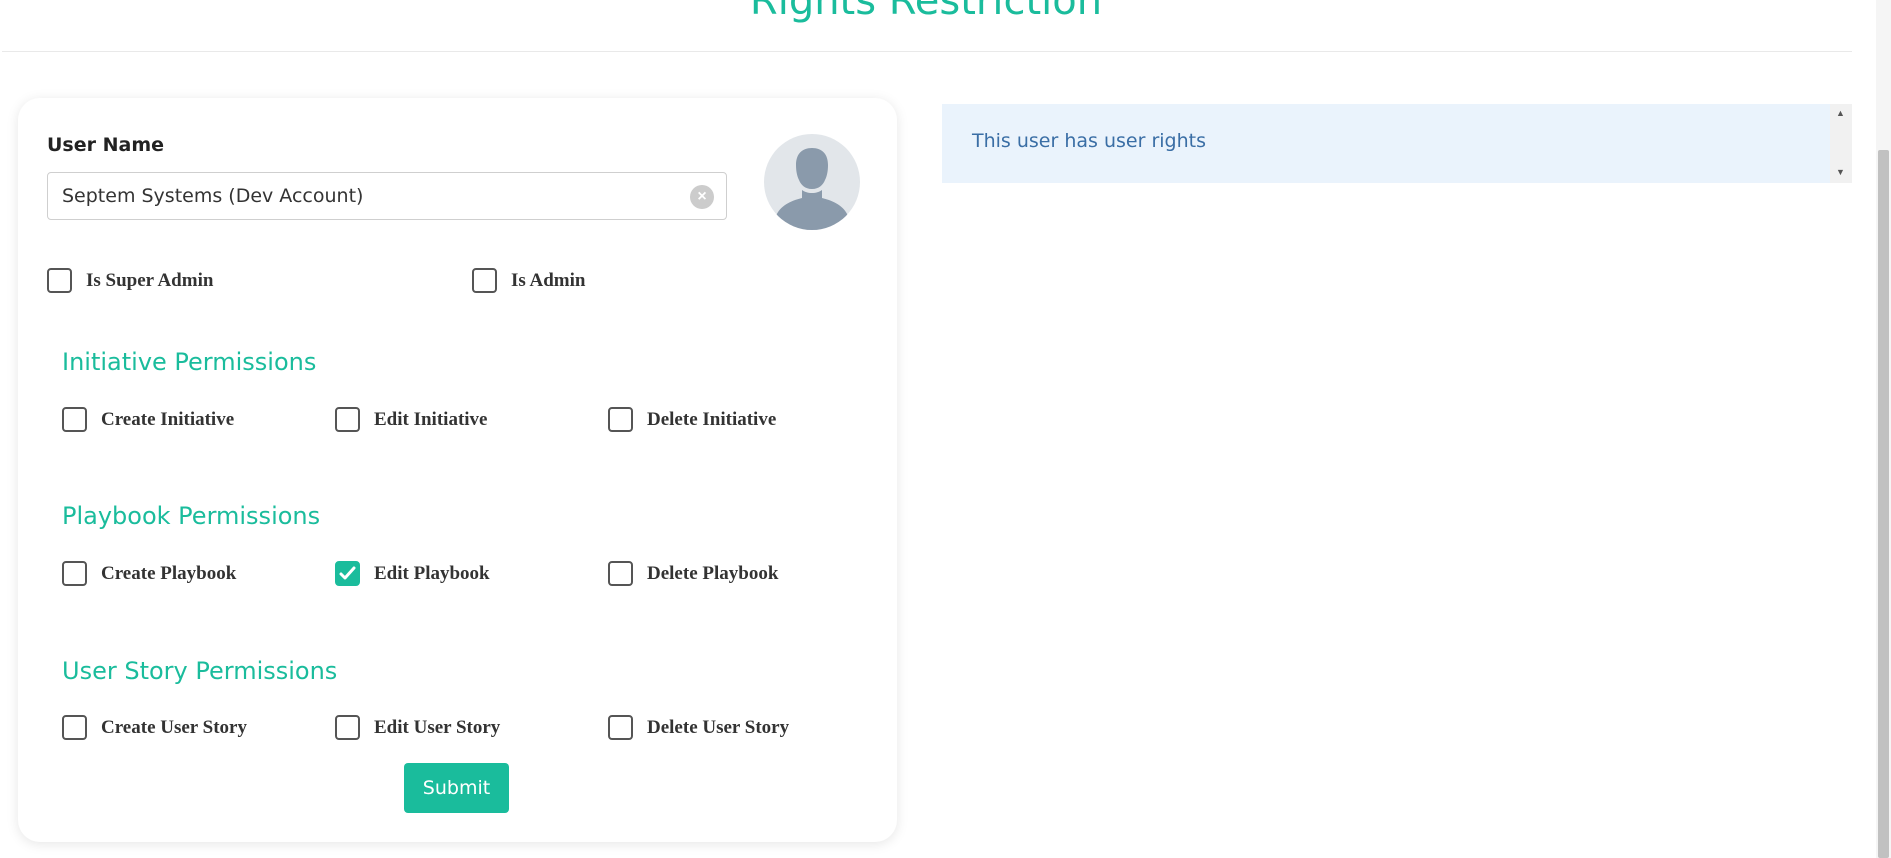 The image size is (1891, 858). Describe the element at coordinates (347, 727) in the screenshot. I see `edit-user-story-checkbox` at that location.